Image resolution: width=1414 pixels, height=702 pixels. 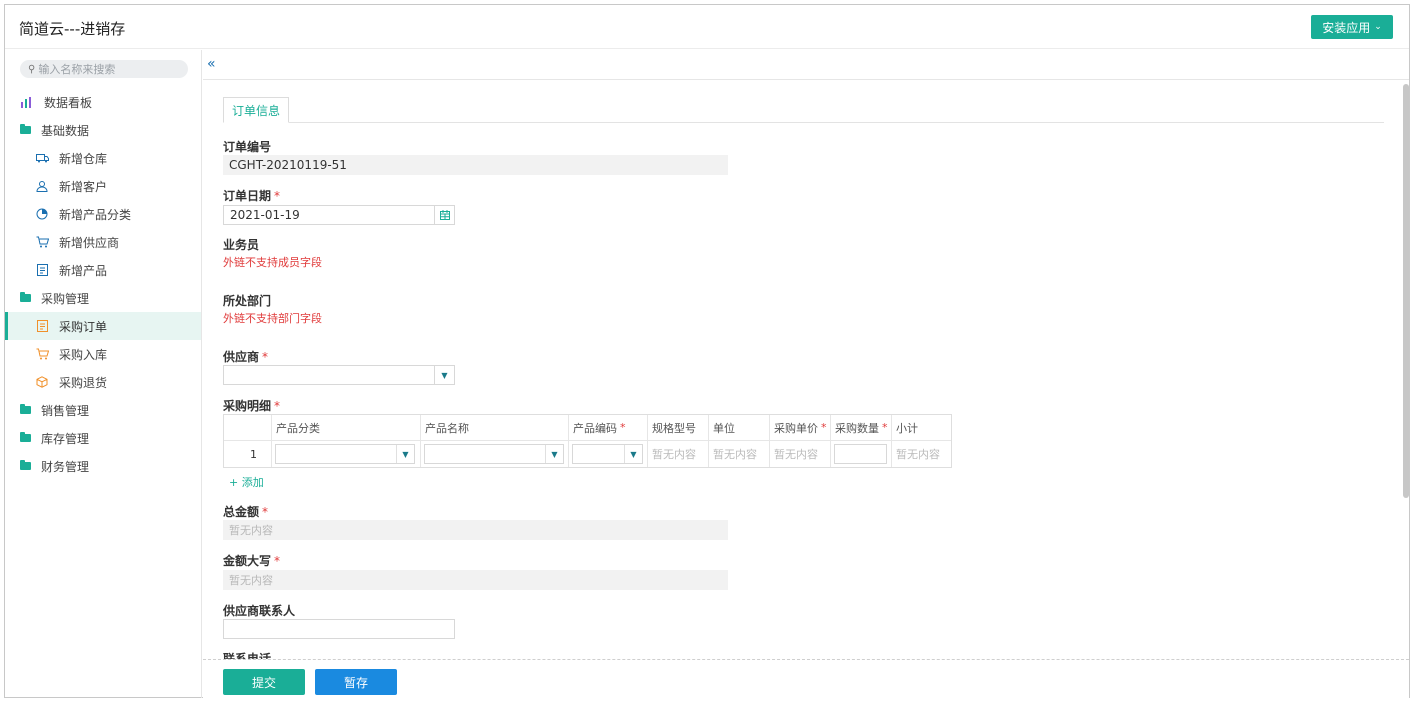 I want to click on sidebar-item-new-customer: 新增客户, so click(x=103, y=186).